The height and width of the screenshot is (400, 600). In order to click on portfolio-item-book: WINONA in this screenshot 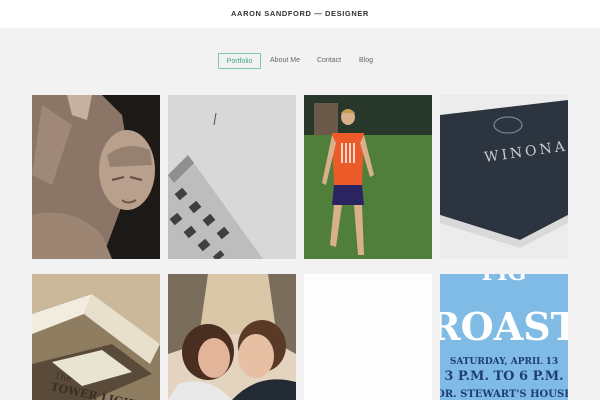, I will do `click(504, 177)`.